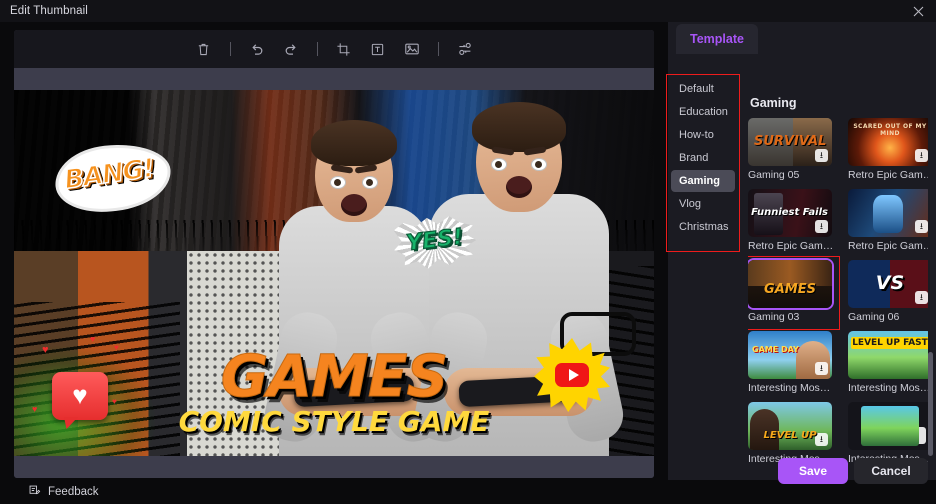  Describe the element at coordinates (435, 243) in the screenshot. I see `sticker-yes: YES!` at that location.